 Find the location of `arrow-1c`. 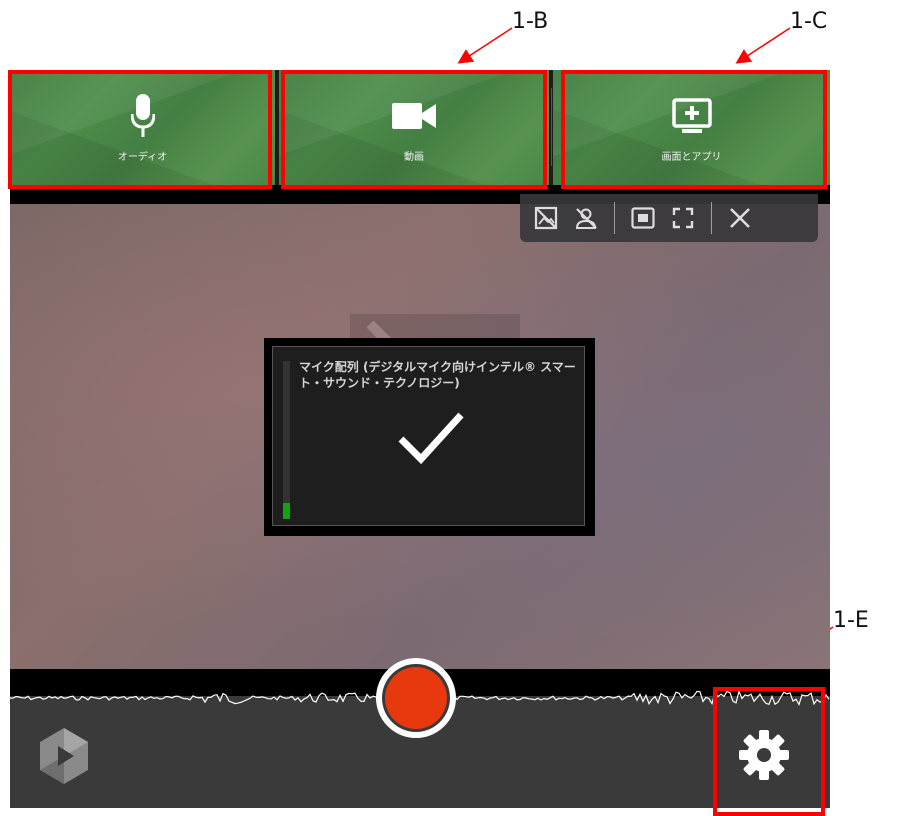

arrow-1c is located at coordinates (763, 45).